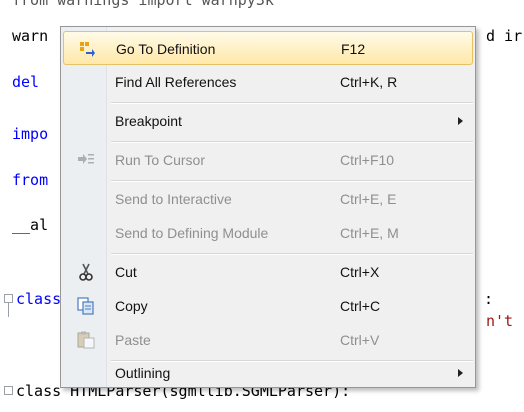 This screenshot has height=412, width=524. Describe the element at coordinates (143, 4) in the screenshot. I see `code-line-import: from warnings import warnpy3k` at that location.